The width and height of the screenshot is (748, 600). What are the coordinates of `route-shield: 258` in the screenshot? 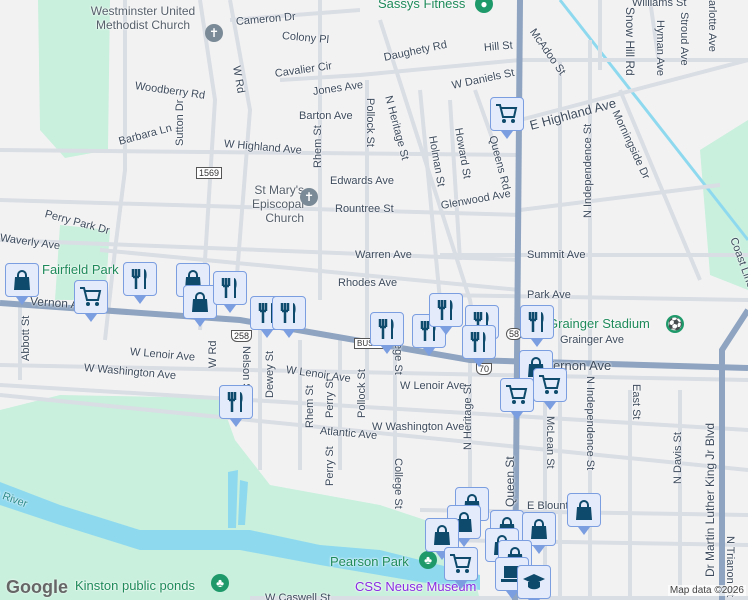 It's located at (242, 336).